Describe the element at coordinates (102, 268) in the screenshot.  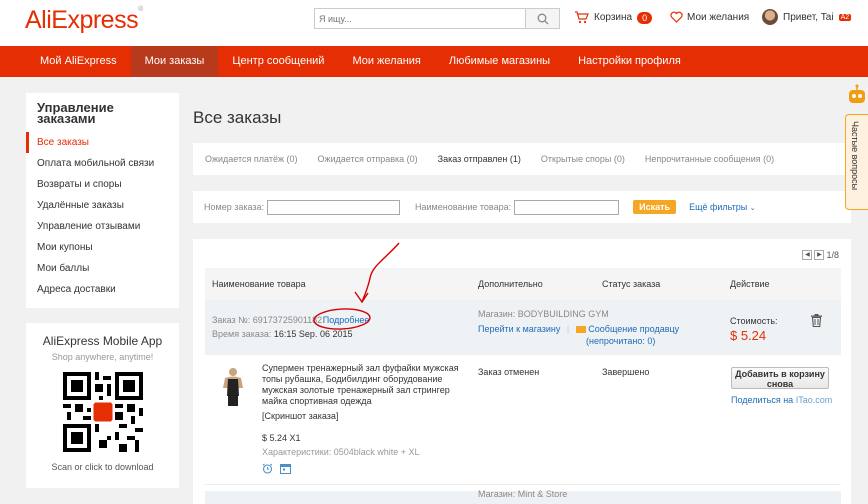
I see `sidebar-item-points: Мои баллы` at that location.